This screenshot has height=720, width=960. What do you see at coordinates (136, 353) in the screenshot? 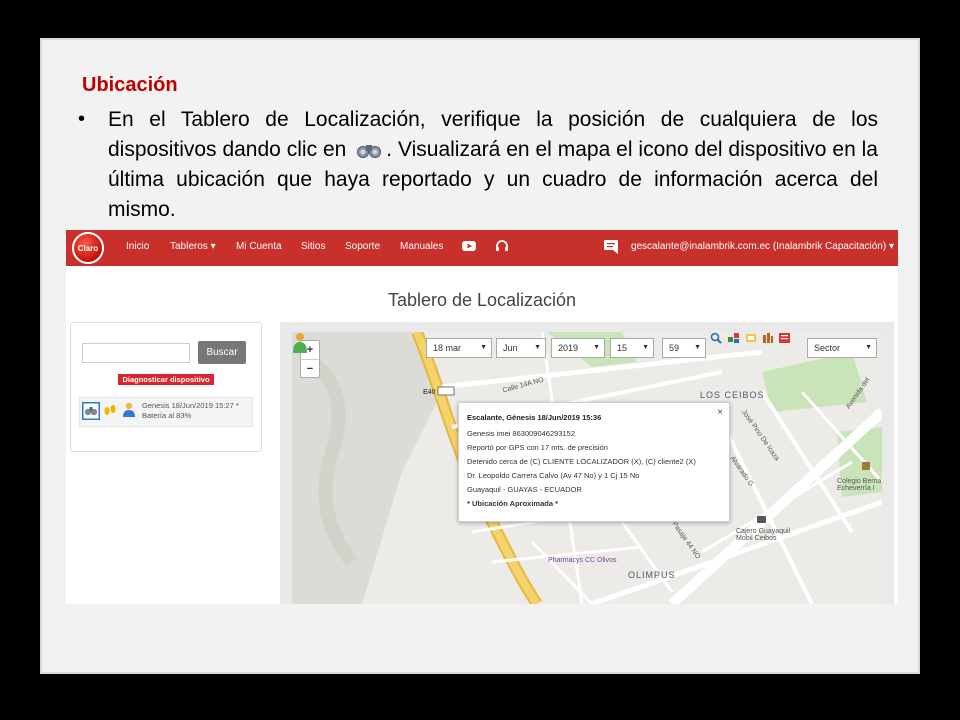
I see `device-search-input` at bounding box center [136, 353].